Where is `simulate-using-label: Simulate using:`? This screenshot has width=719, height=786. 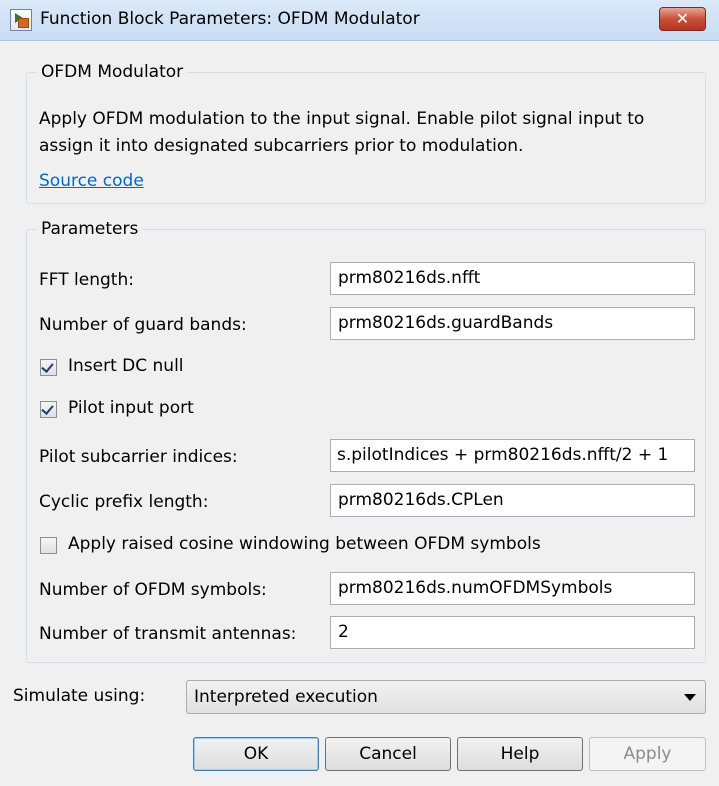
simulate-using-label: Simulate using: is located at coordinates (79, 696).